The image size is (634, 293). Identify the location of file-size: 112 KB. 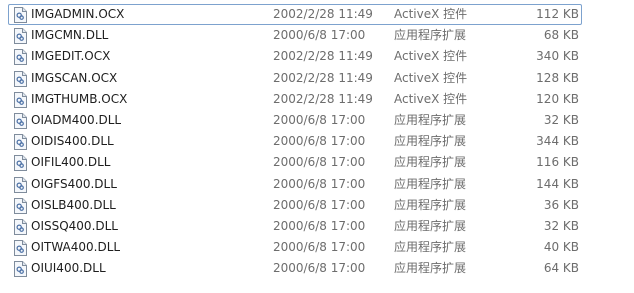
(557, 14).